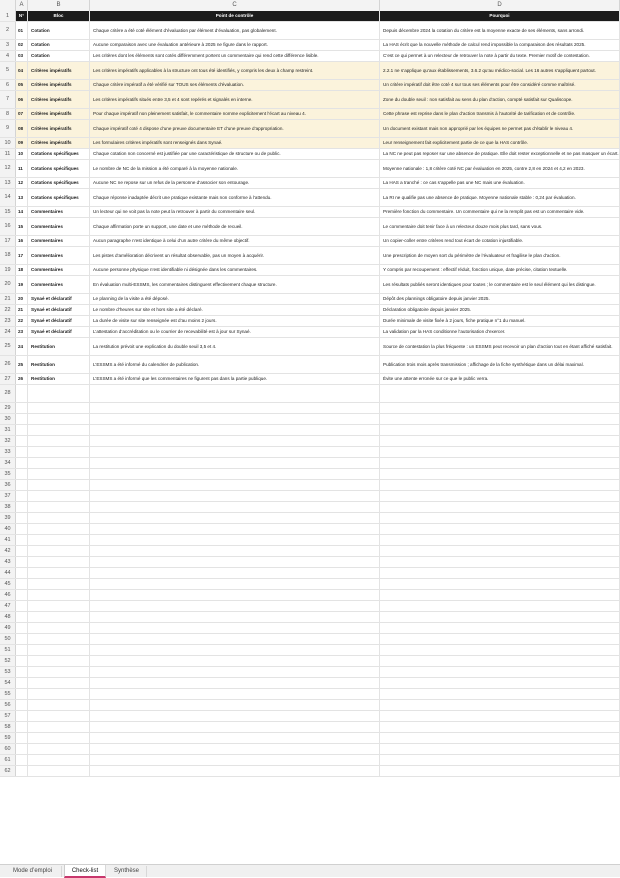  What do you see at coordinates (59, 56) in the screenshot?
I see `cell-bloc: Cotation` at bounding box center [59, 56].